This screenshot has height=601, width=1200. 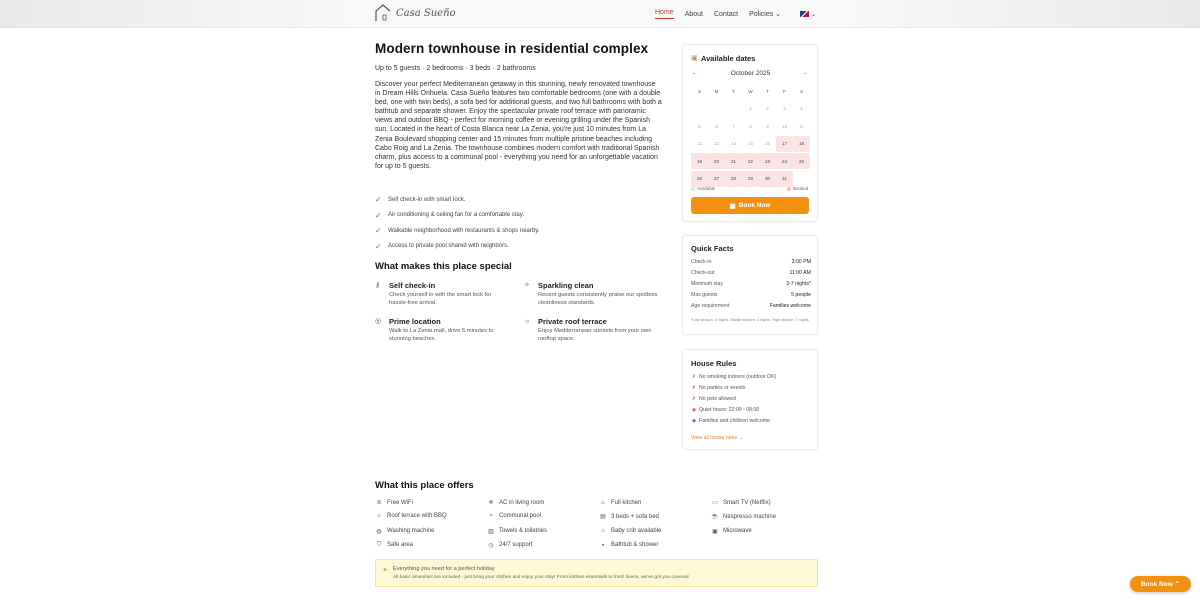 What do you see at coordinates (716, 178) in the screenshot?
I see `calendar-day: 27` at bounding box center [716, 178].